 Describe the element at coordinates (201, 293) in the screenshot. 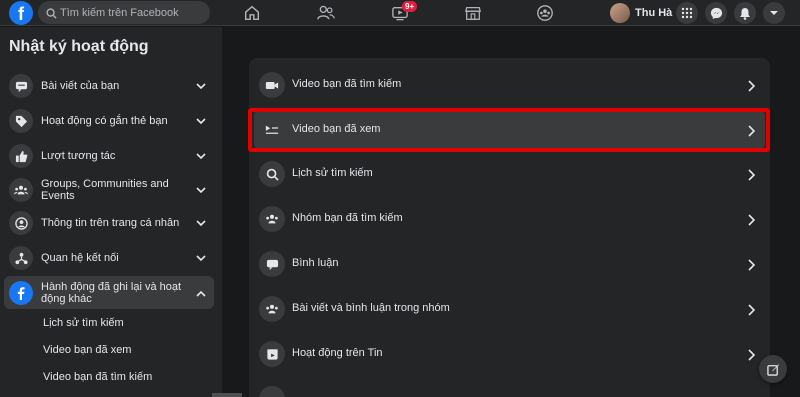

I see `chevron-up-icon` at that location.